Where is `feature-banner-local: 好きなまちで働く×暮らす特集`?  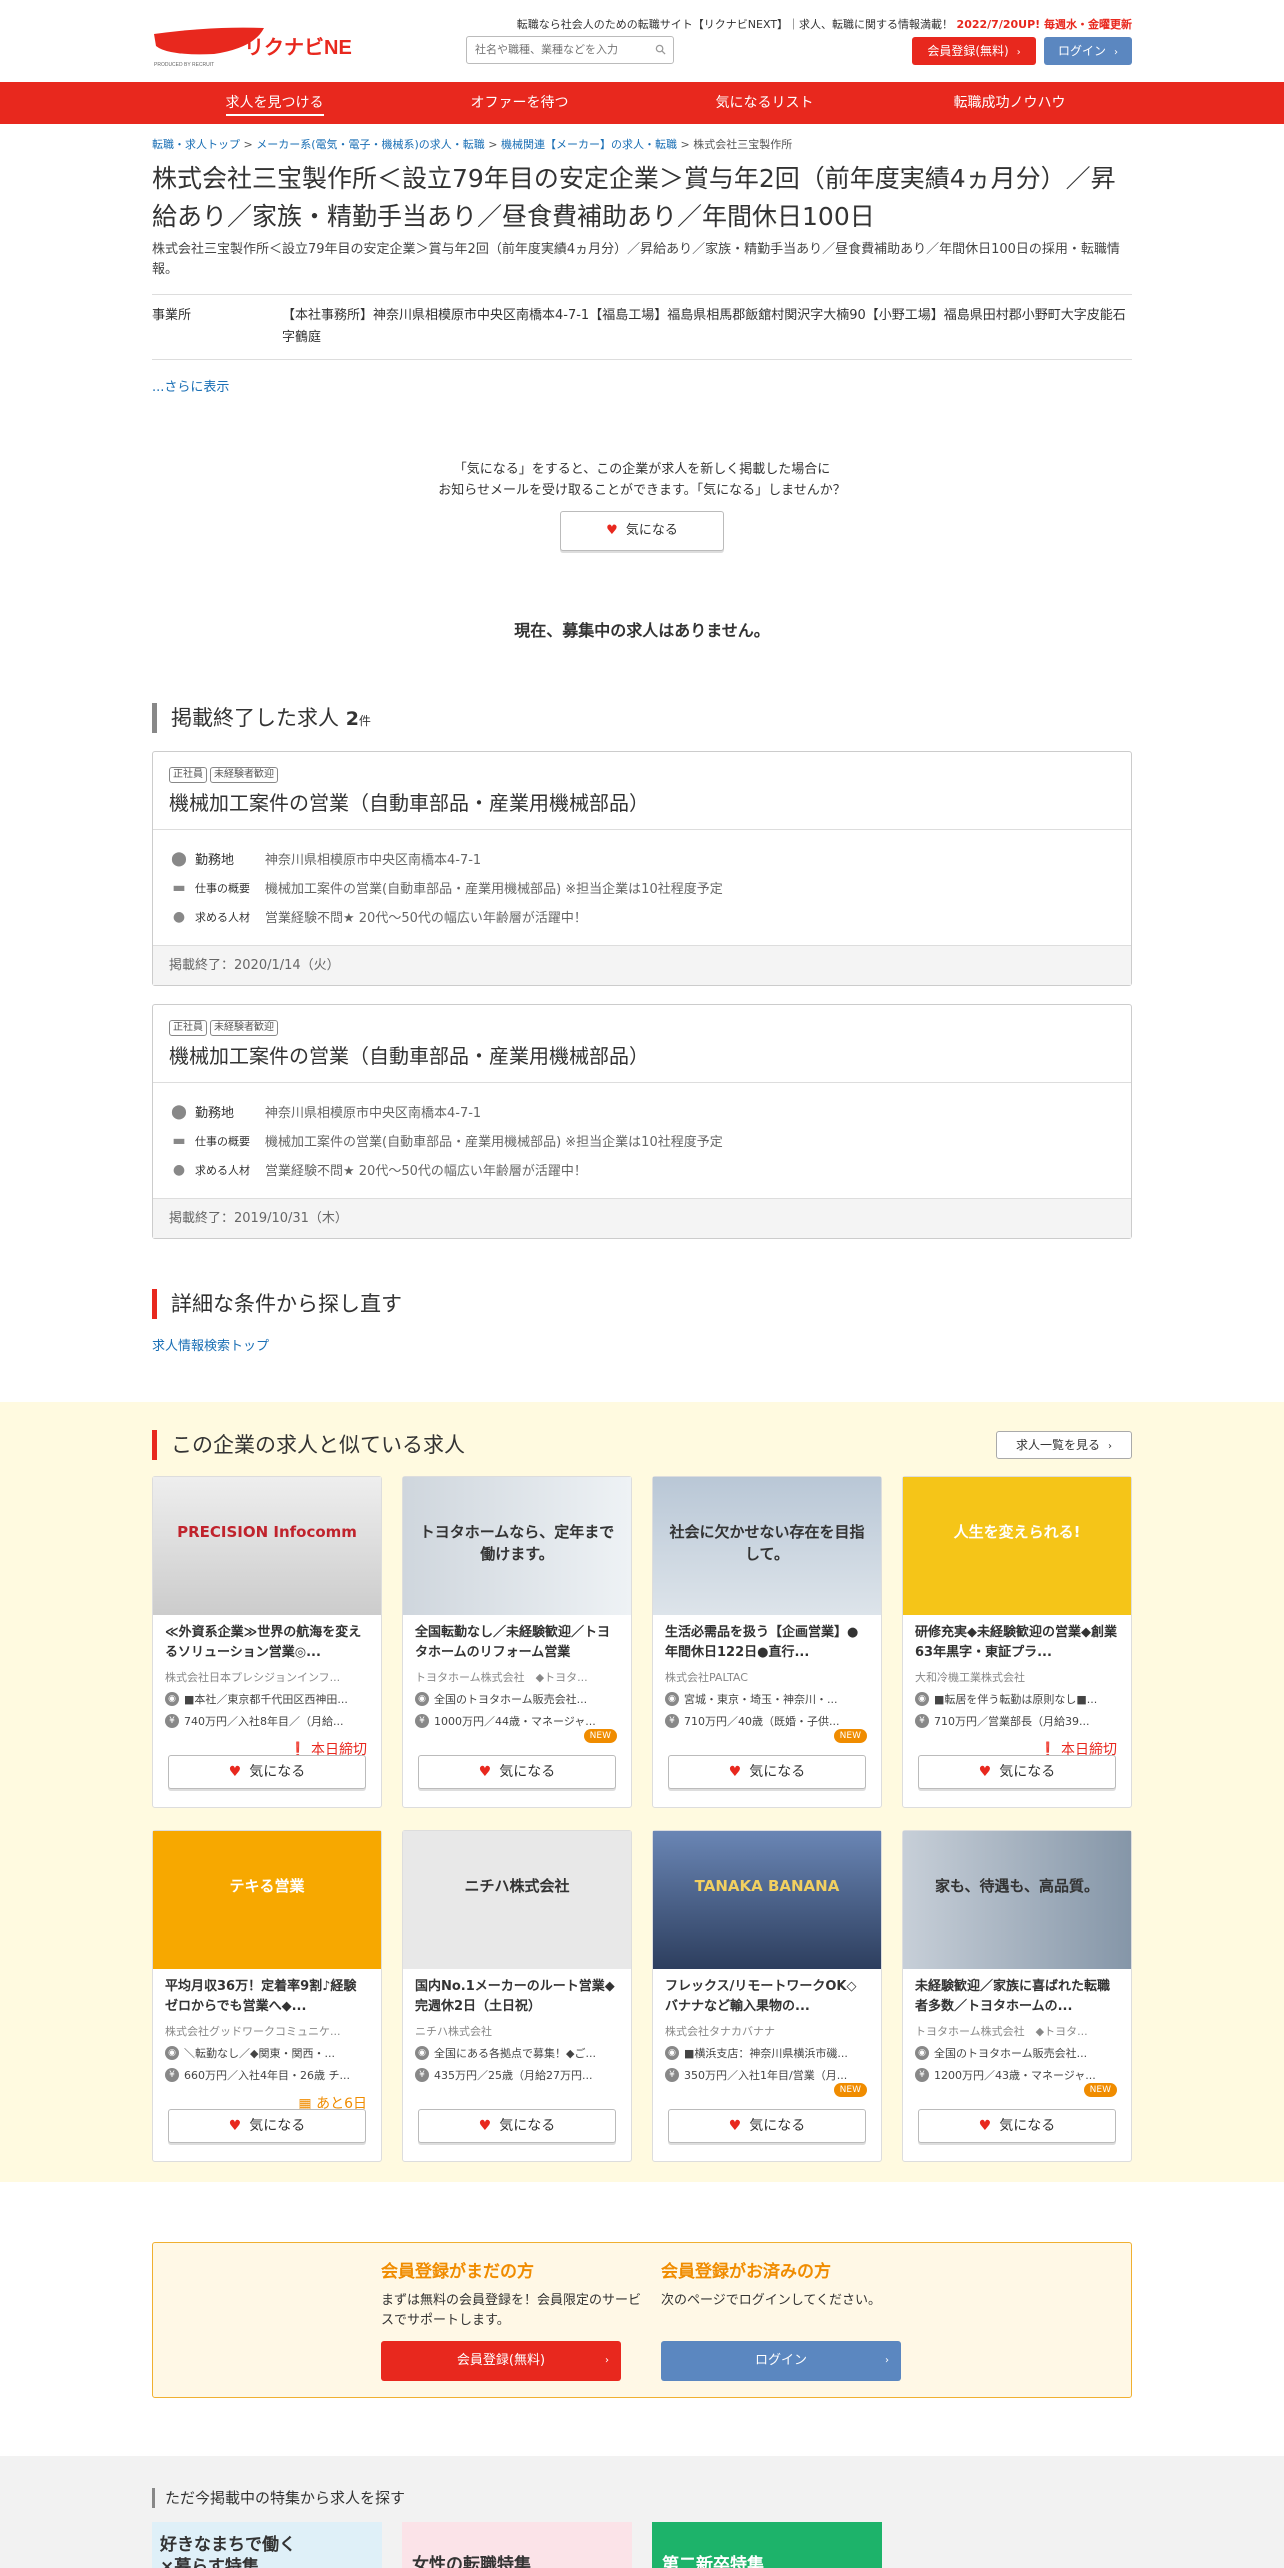
feature-banner-local: 好きなまちで働く×暮らす特集 is located at coordinates (267, 2545).